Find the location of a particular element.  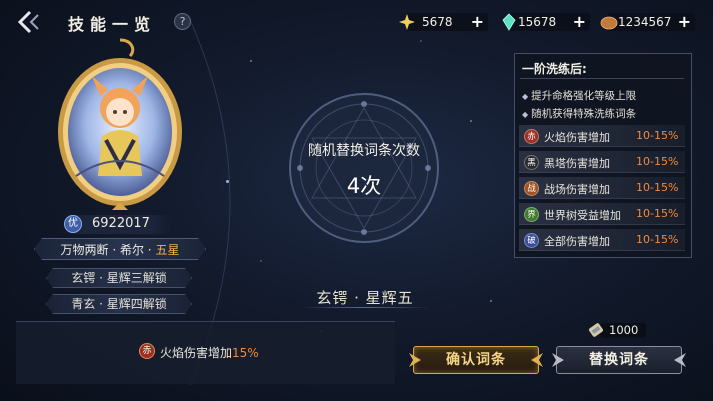

replace-entry-button: 替换词条 is located at coordinates (619, 360).